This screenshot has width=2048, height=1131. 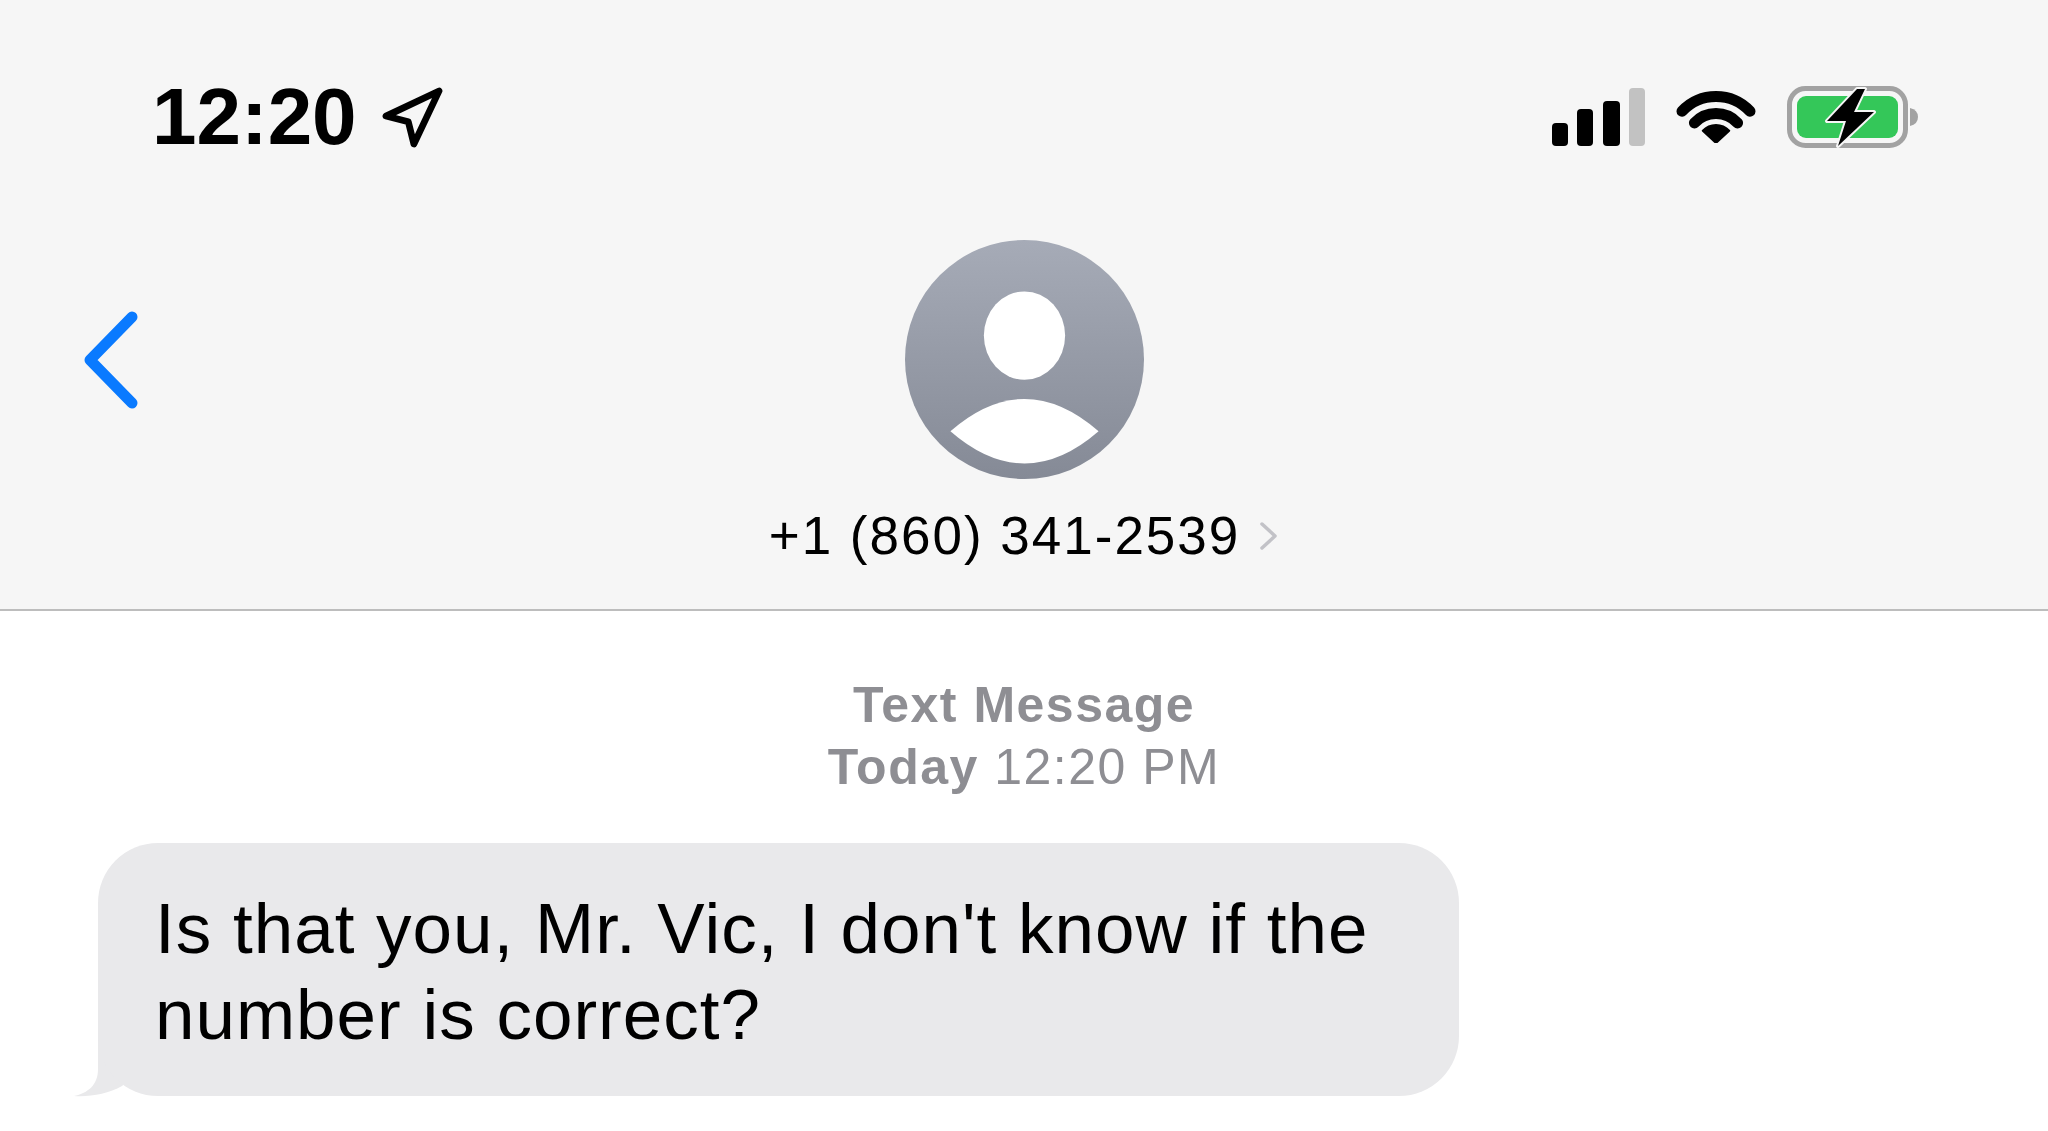 I want to click on back-button, so click(x=111, y=360).